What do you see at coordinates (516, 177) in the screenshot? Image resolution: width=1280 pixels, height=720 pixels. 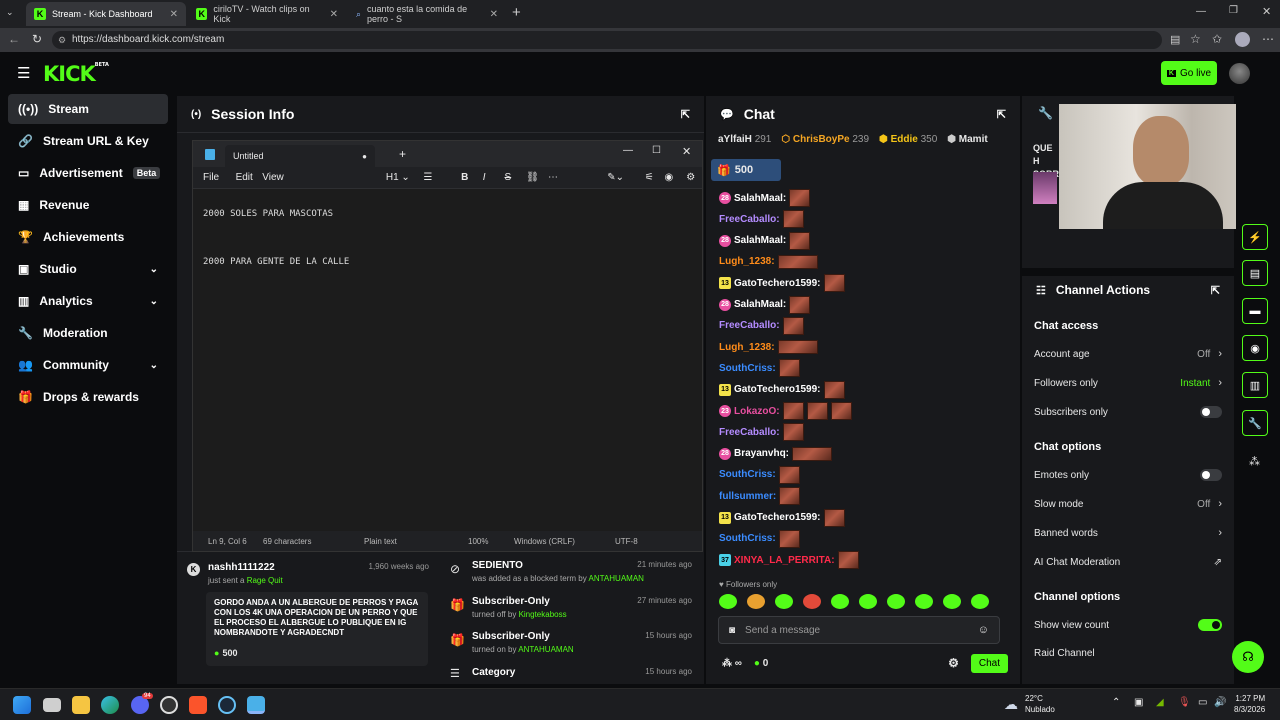 I see `strikethrough-icon: S` at bounding box center [516, 177].